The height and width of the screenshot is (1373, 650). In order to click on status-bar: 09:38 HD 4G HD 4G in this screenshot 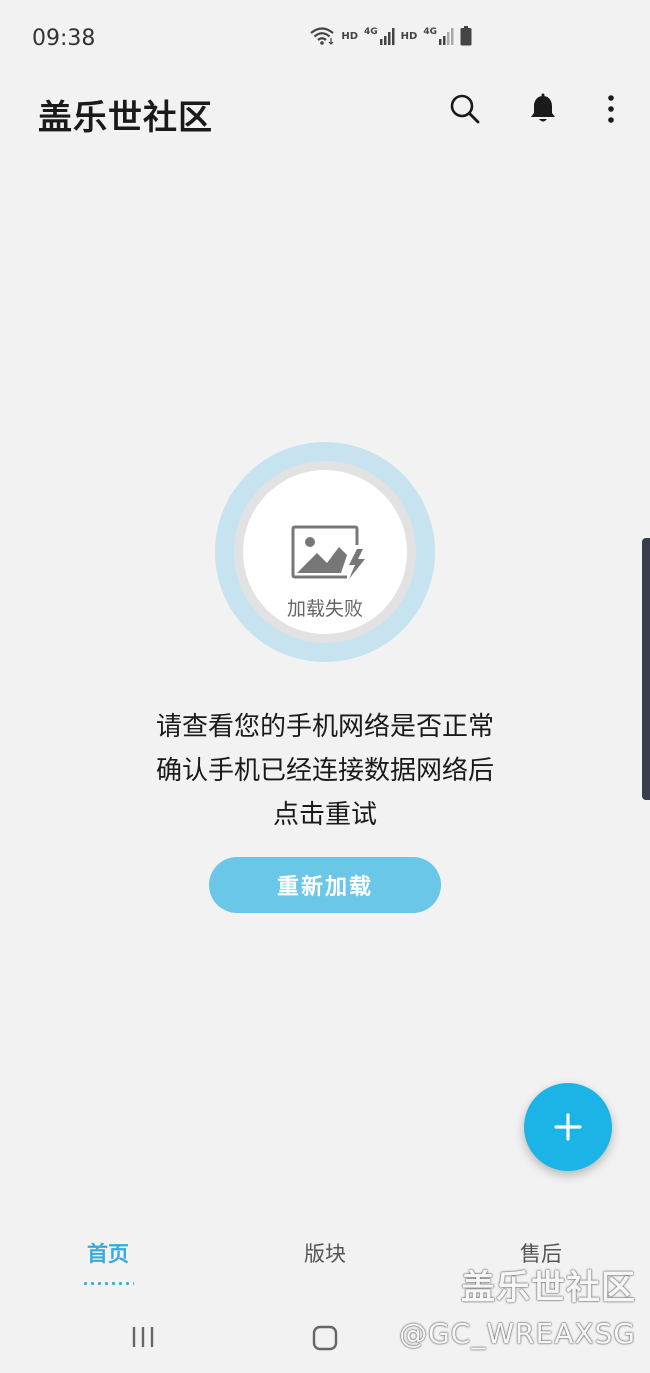, I will do `click(325, 40)`.